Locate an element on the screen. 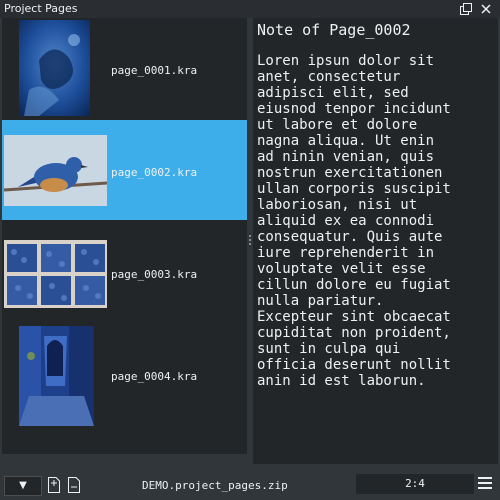 The image size is (500, 500). panel-title: Project Pages is located at coordinates (41, 8).